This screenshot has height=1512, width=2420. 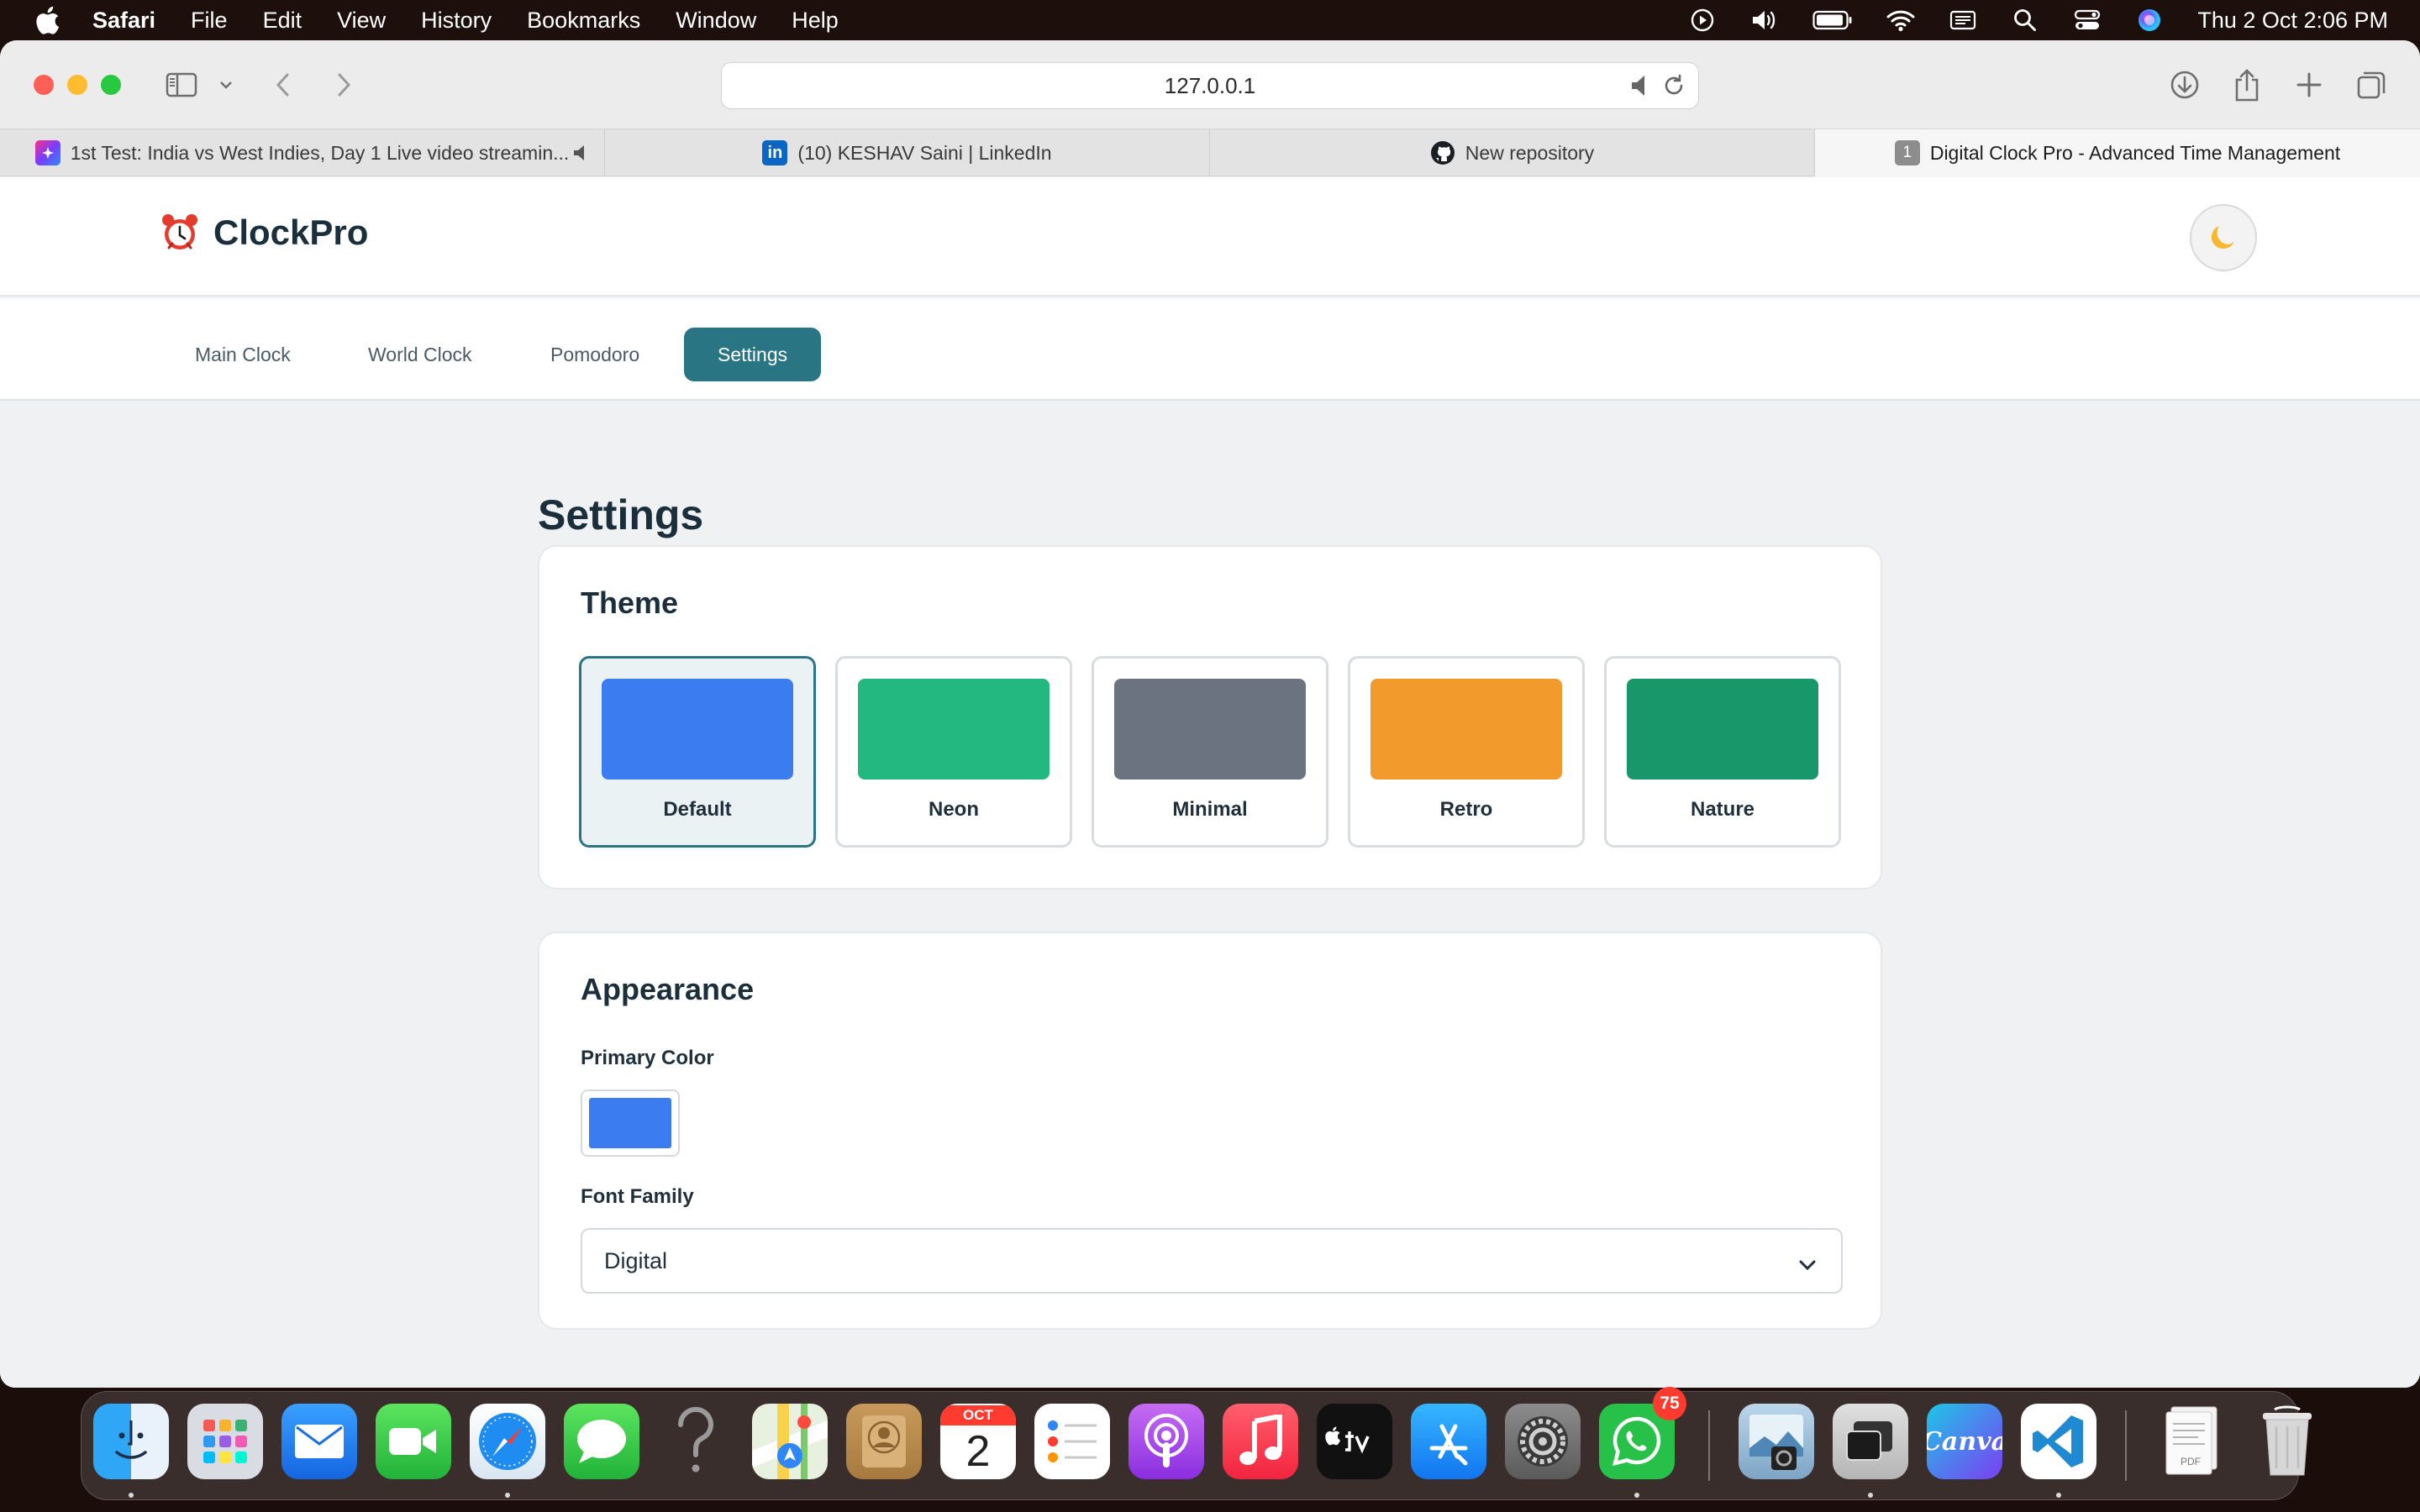 I want to click on menu-help: Help, so click(x=815, y=21).